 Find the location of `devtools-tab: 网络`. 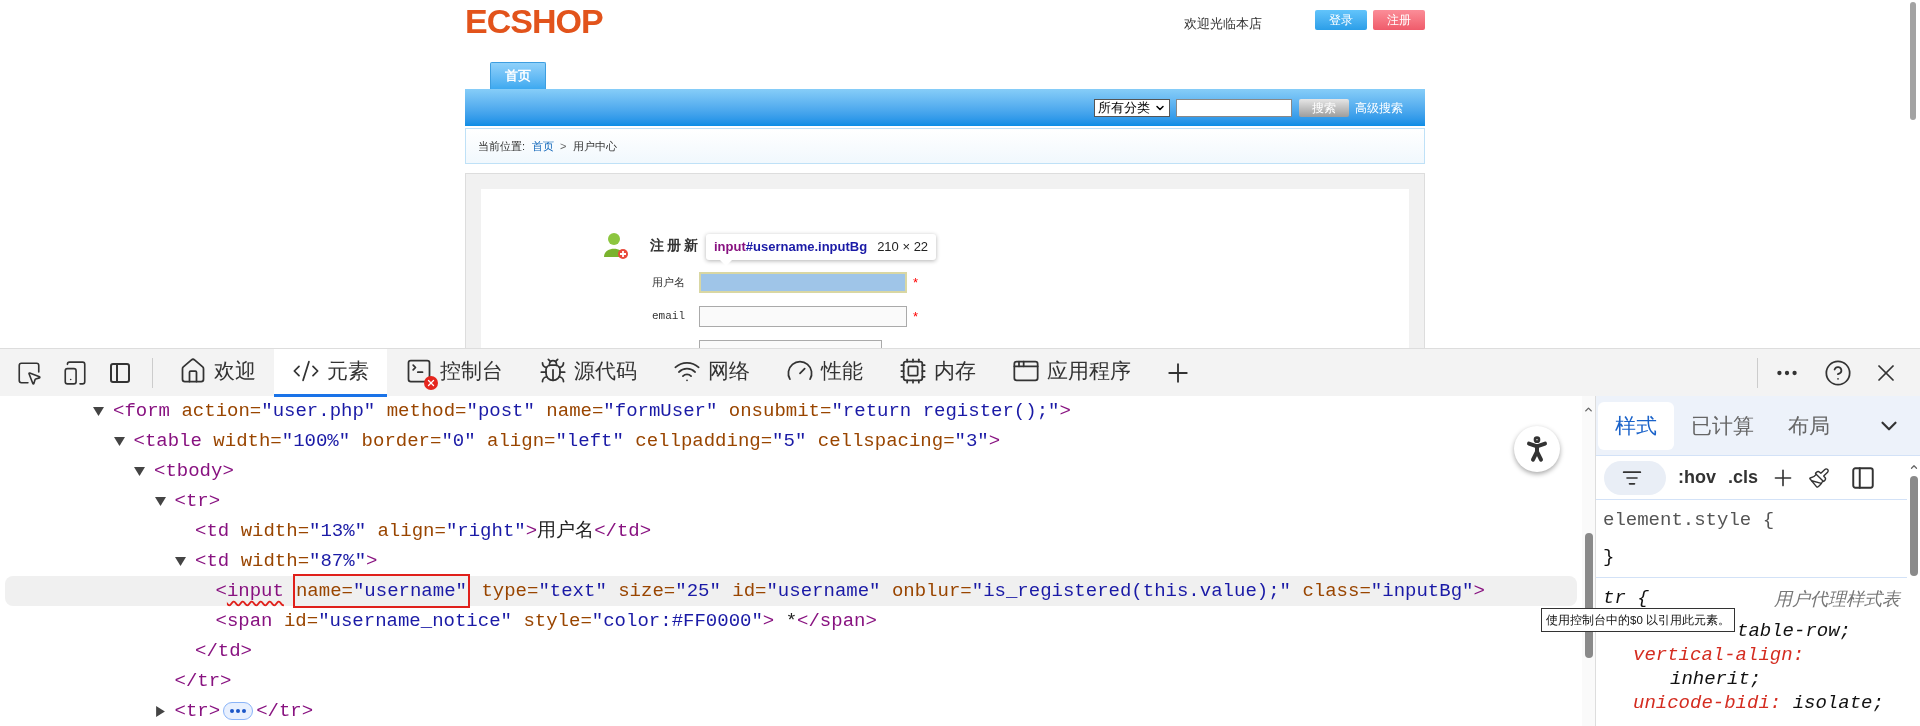

devtools-tab: 网络 is located at coordinates (711, 372).